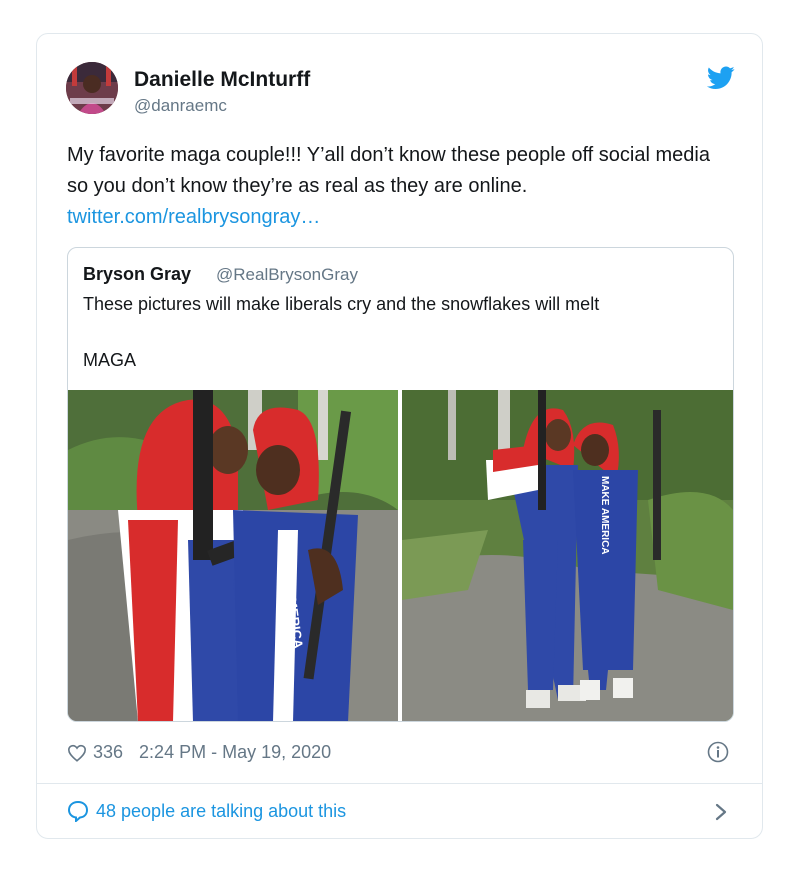  Describe the element at coordinates (221, 811) in the screenshot. I see `talking-count: 48 people are talking about this` at that location.